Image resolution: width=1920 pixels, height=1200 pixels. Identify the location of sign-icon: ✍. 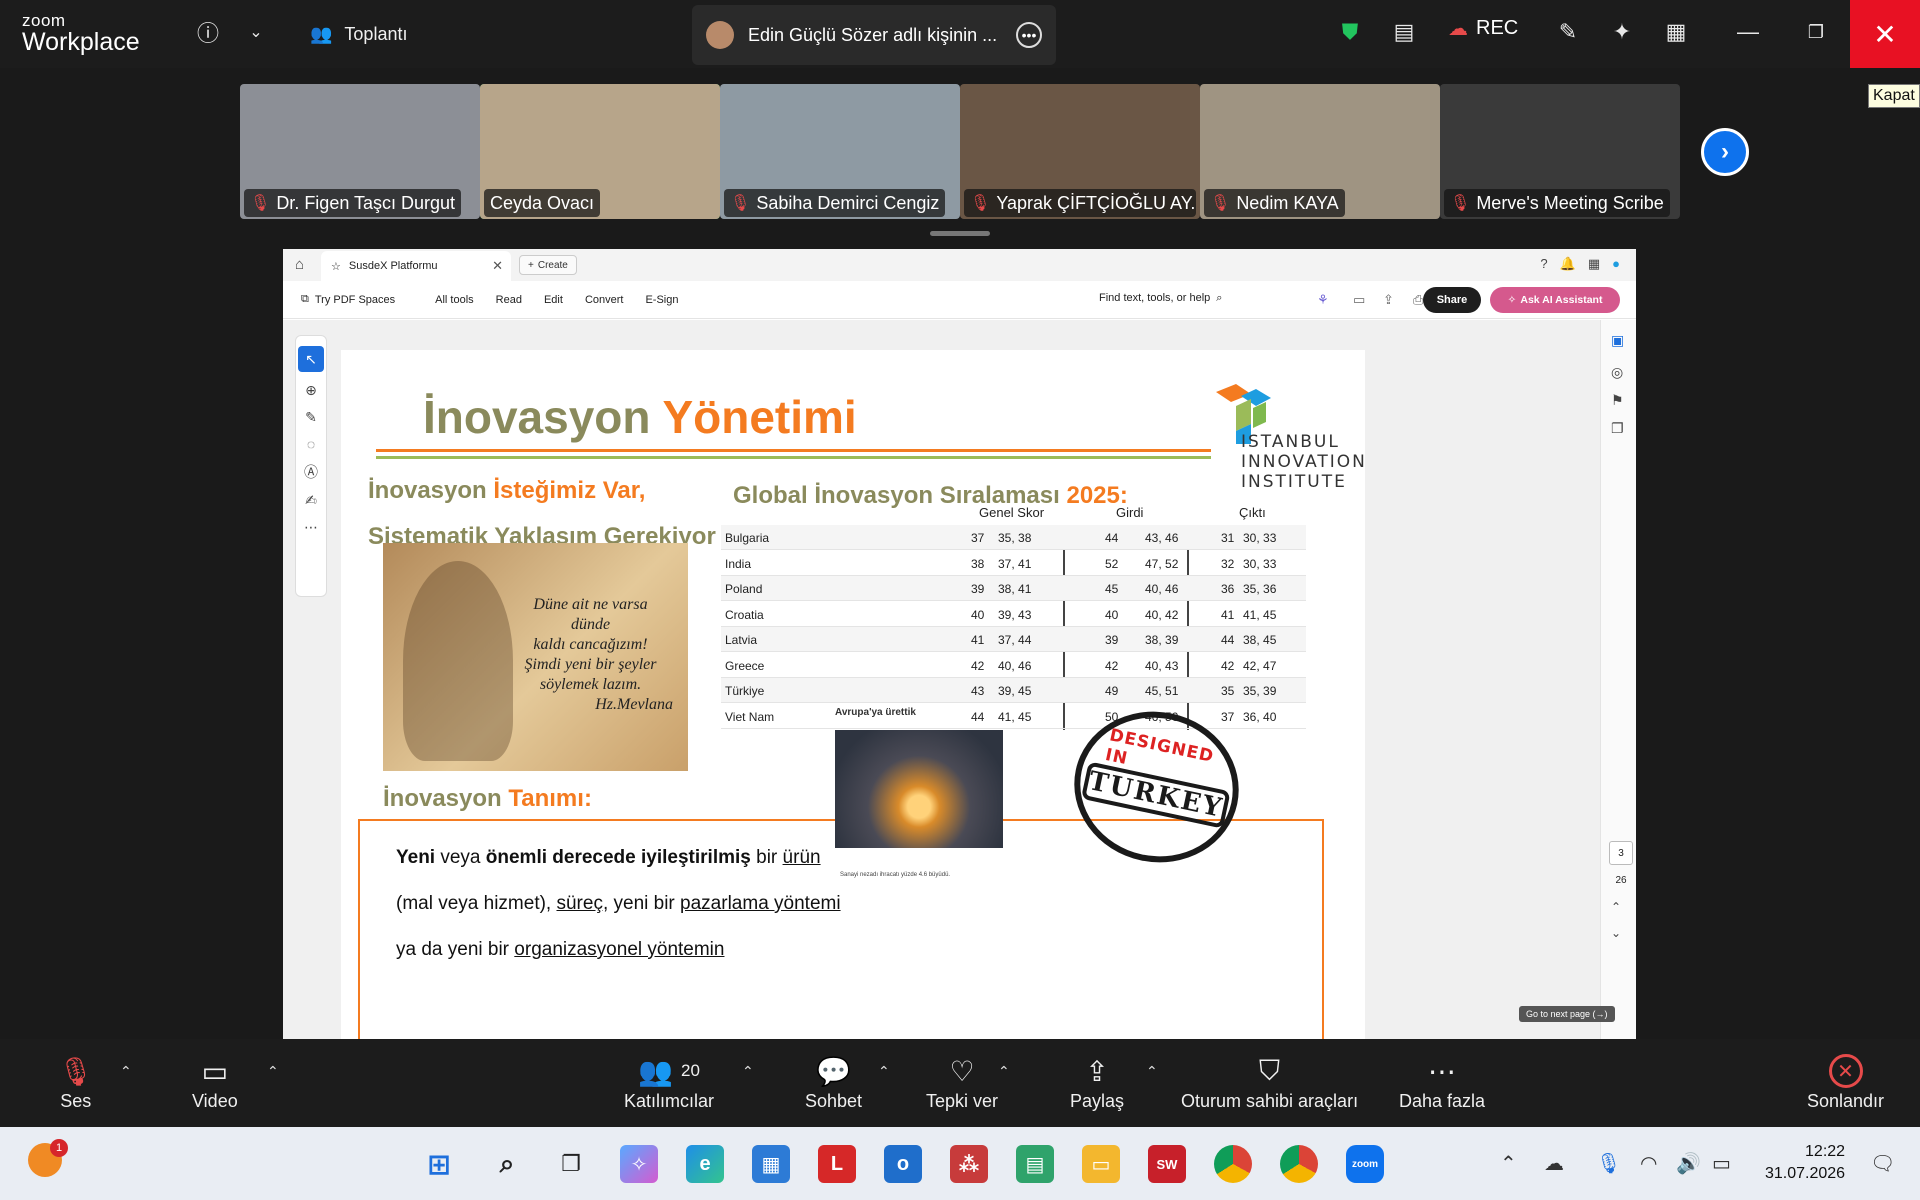
(311, 500).